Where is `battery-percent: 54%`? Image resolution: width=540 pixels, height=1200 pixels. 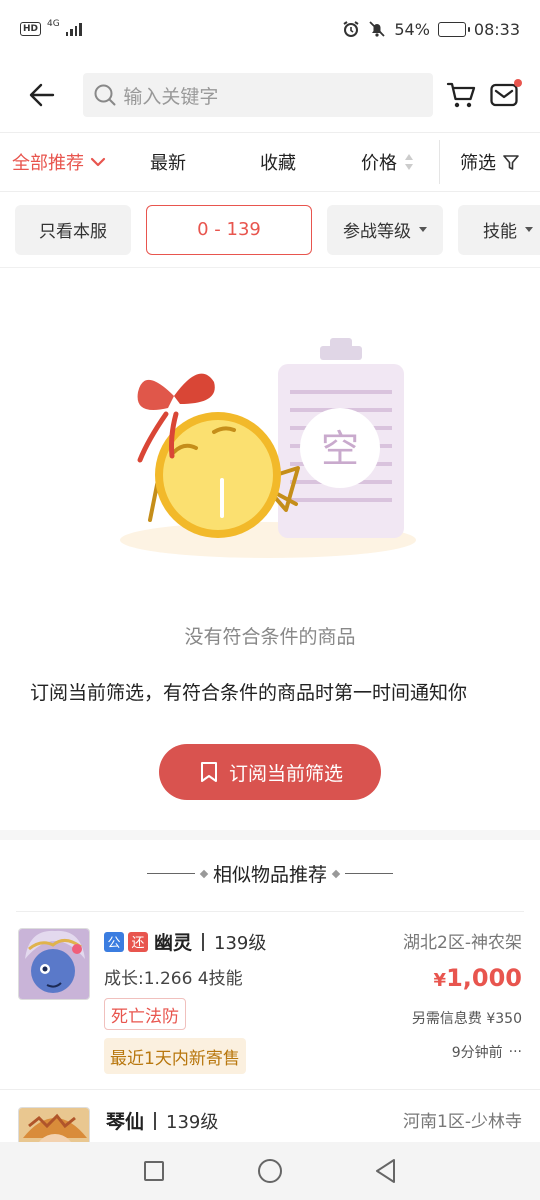
battery-percent: 54% is located at coordinates (412, 29).